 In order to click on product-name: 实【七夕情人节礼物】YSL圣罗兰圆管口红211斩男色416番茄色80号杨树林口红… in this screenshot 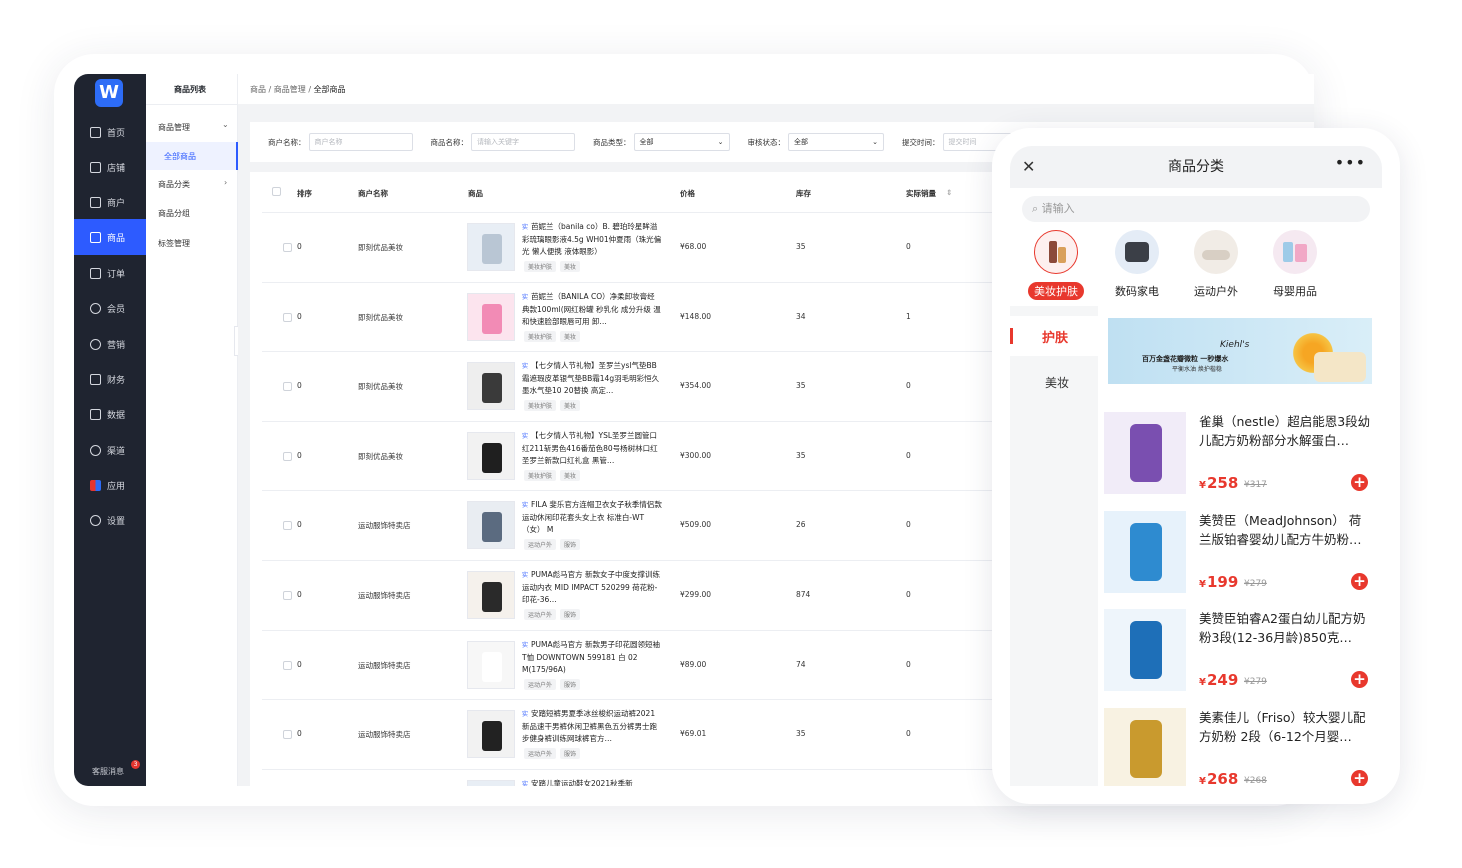, I will do `click(592, 448)`.